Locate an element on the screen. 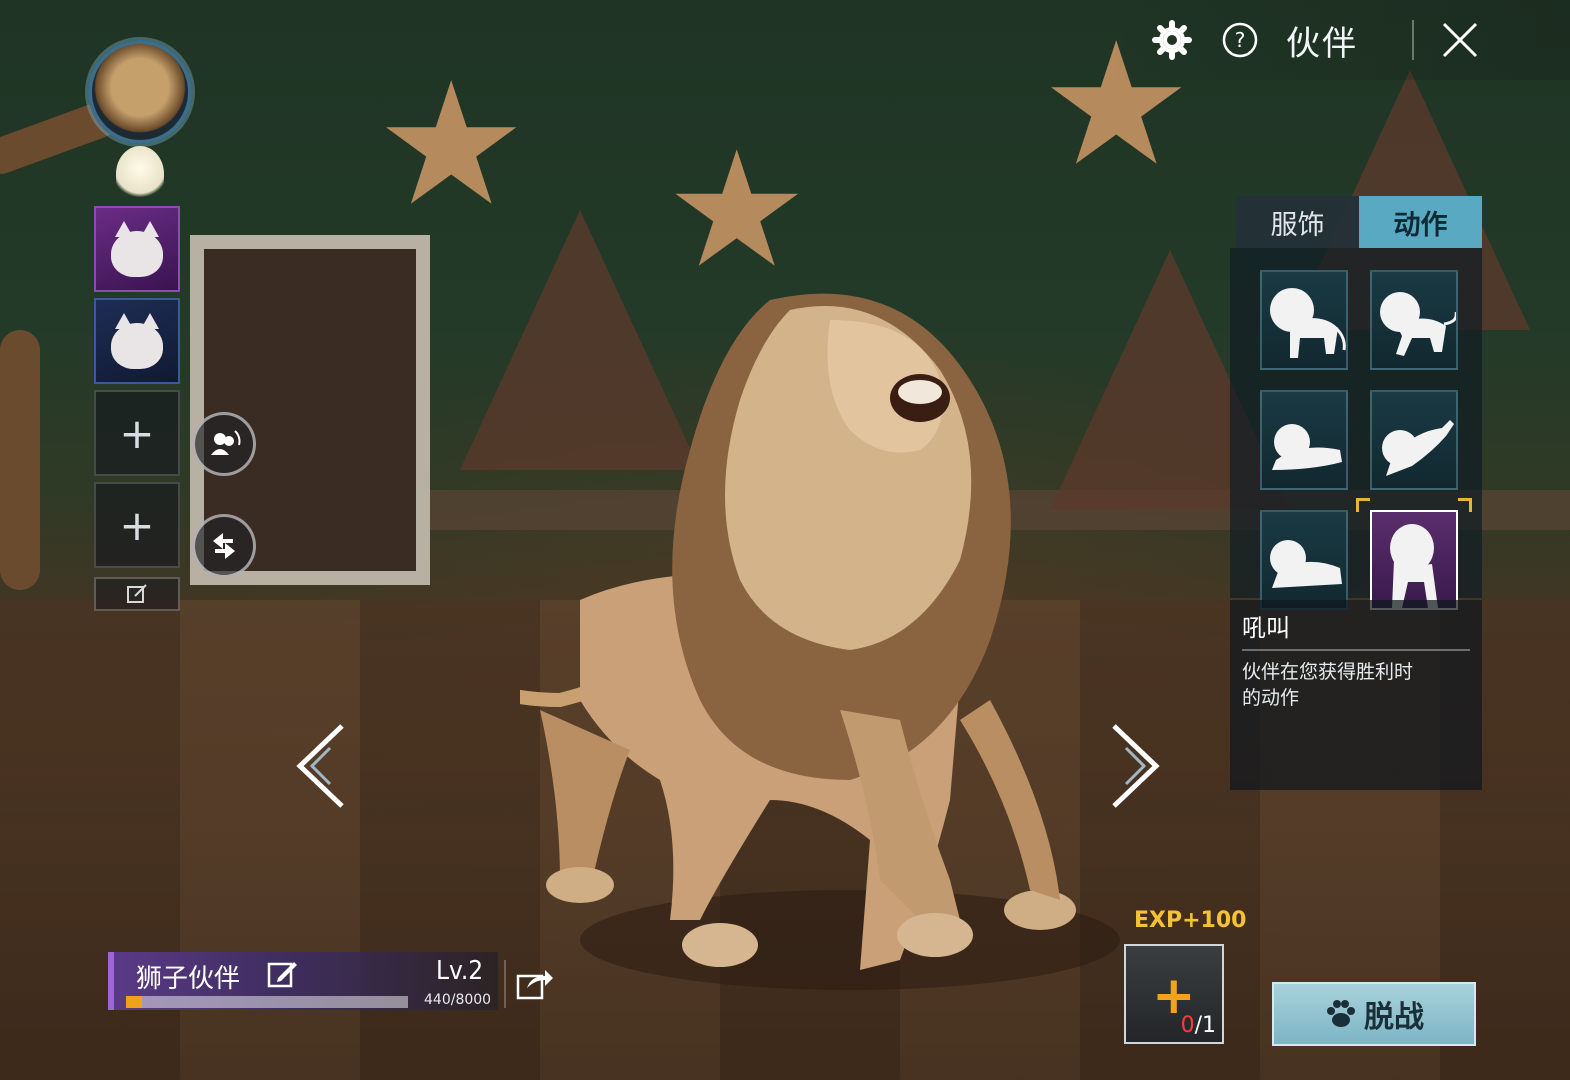 This screenshot has height=1080, width=1570. edit-slots-button is located at coordinates (137, 594).